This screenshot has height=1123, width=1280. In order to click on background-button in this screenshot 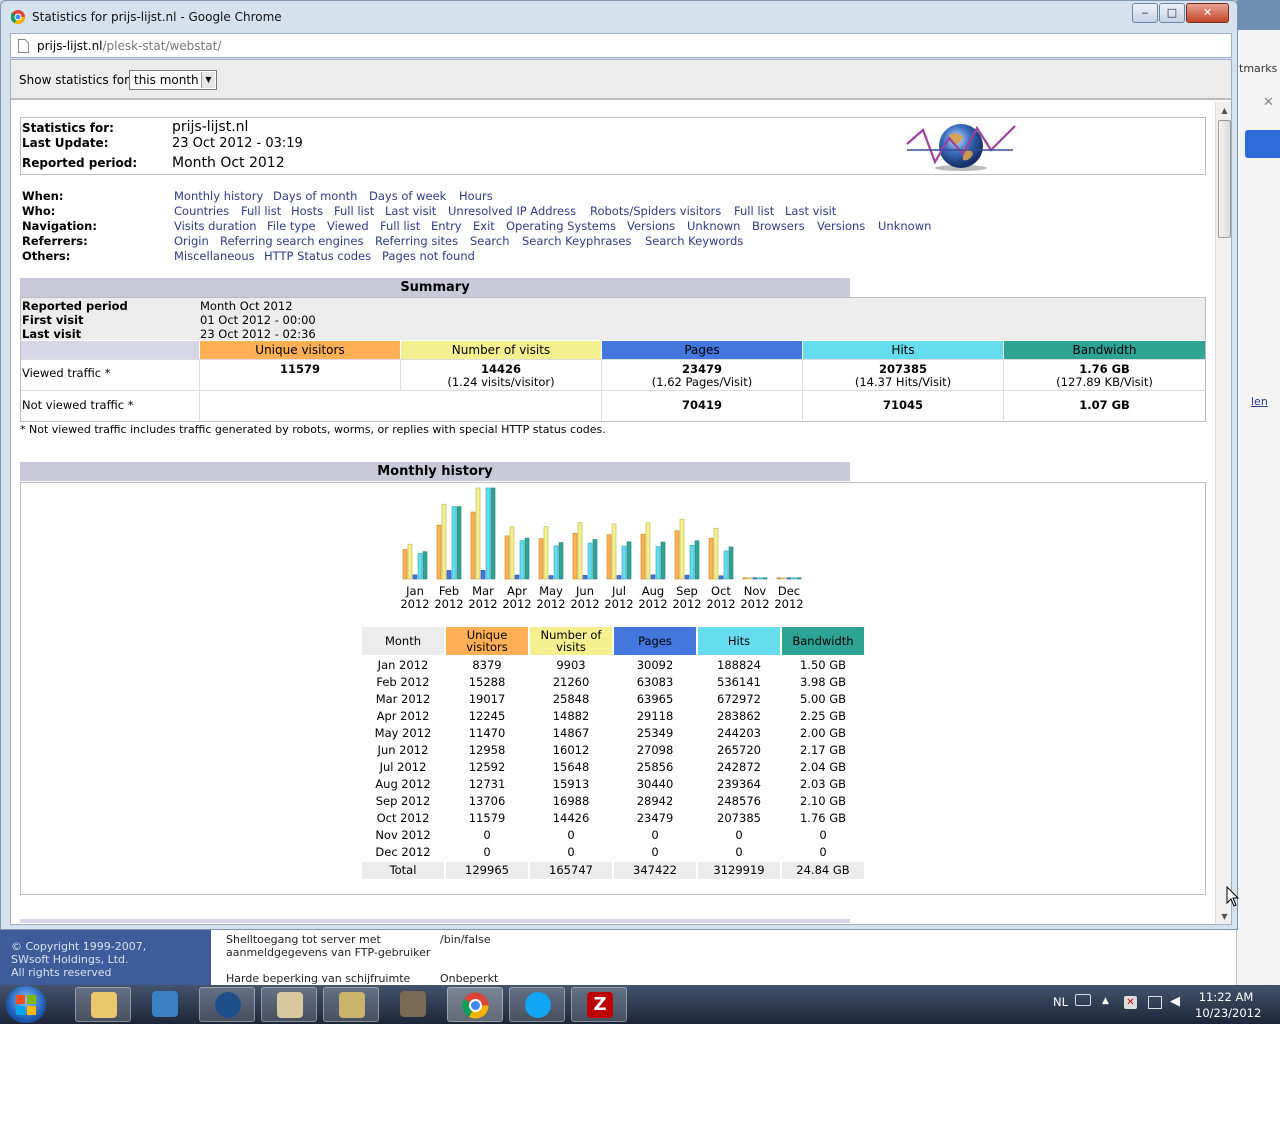, I will do `click(1262, 144)`.